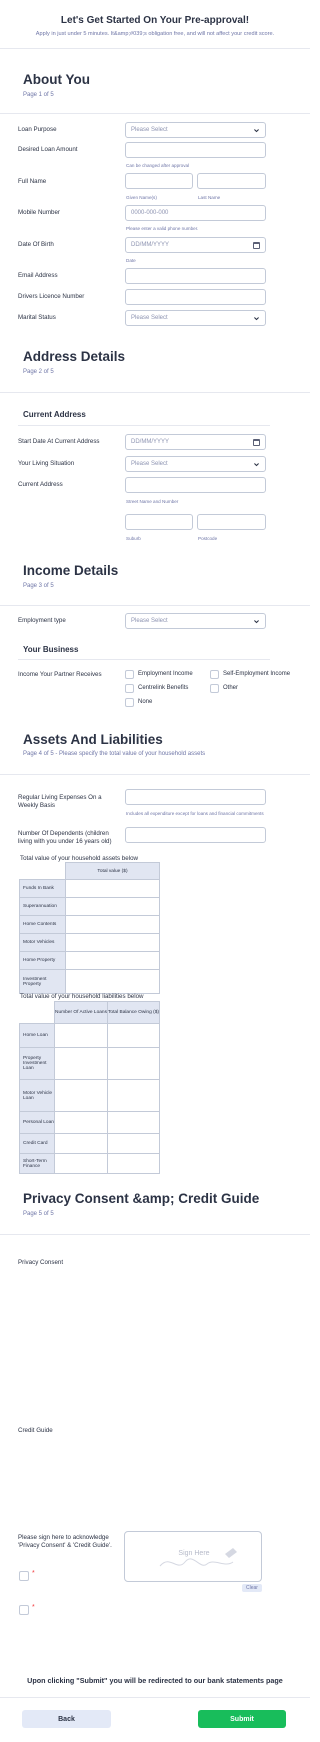  I want to click on dependents-input, so click(195, 835).